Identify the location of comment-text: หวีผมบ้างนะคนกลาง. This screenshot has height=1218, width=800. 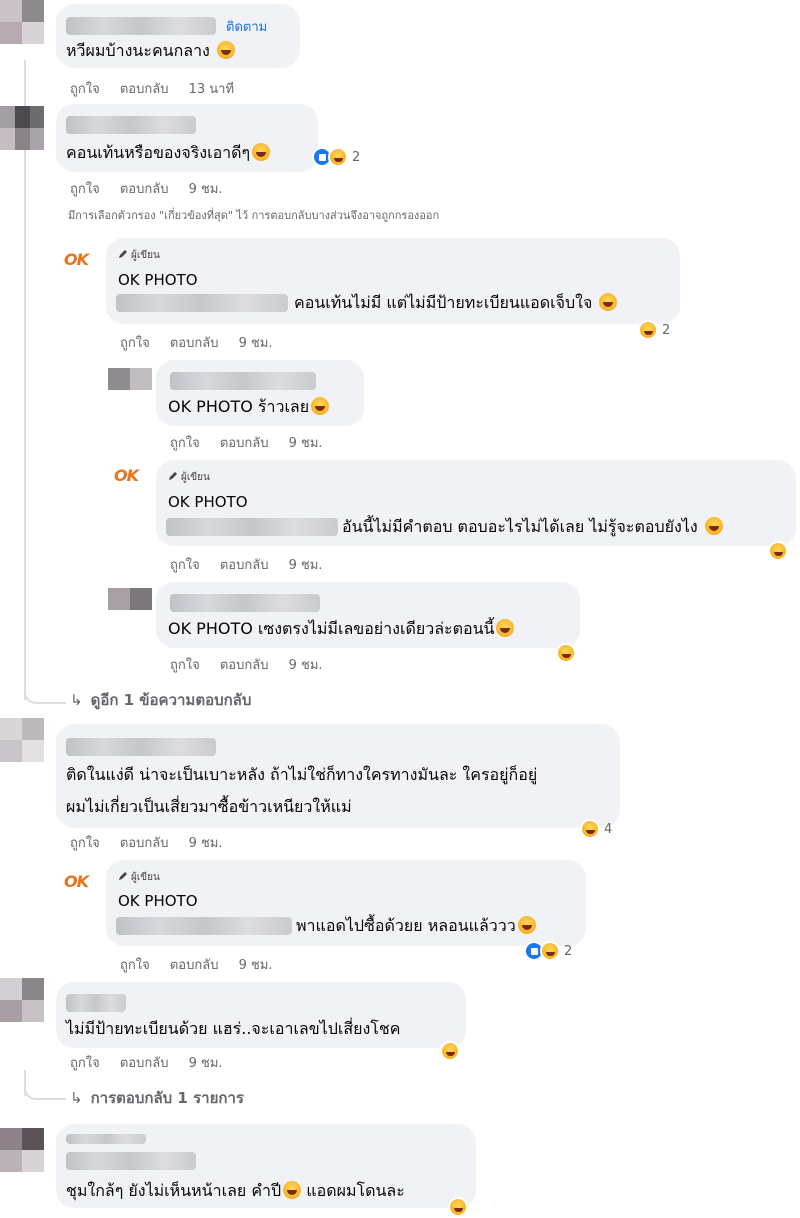
(150, 51).